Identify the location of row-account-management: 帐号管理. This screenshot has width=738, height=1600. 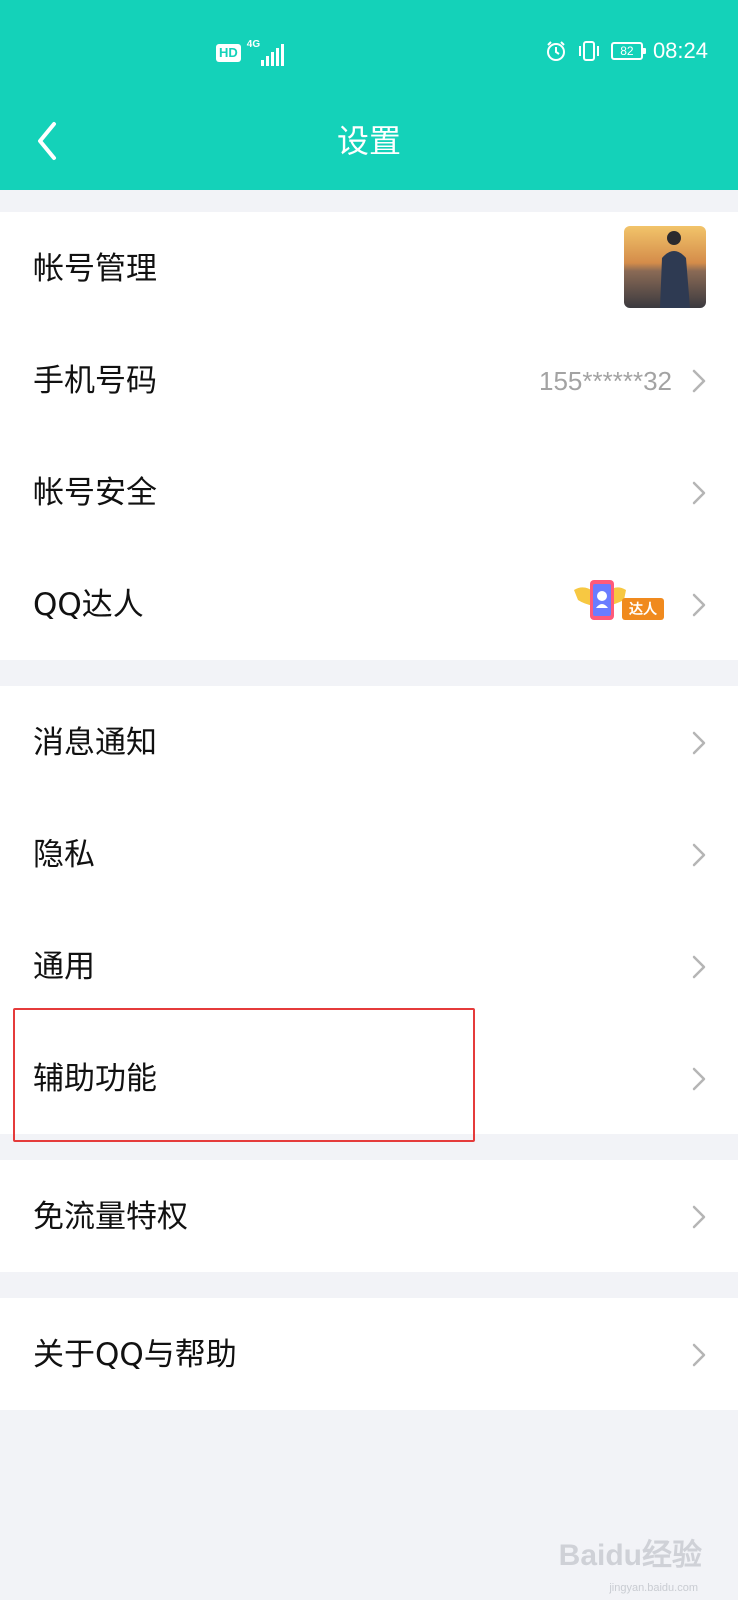
(369, 269).